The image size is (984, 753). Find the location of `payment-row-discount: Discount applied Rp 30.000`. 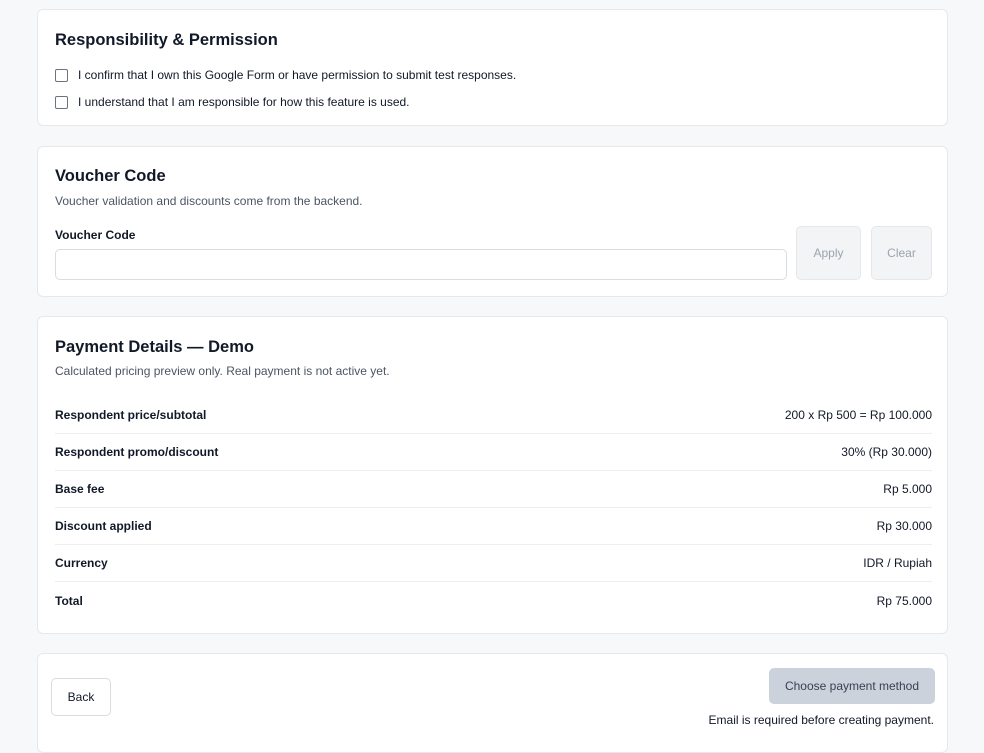

payment-row-discount: Discount applied Rp 30.000 is located at coordinates (493, 526).